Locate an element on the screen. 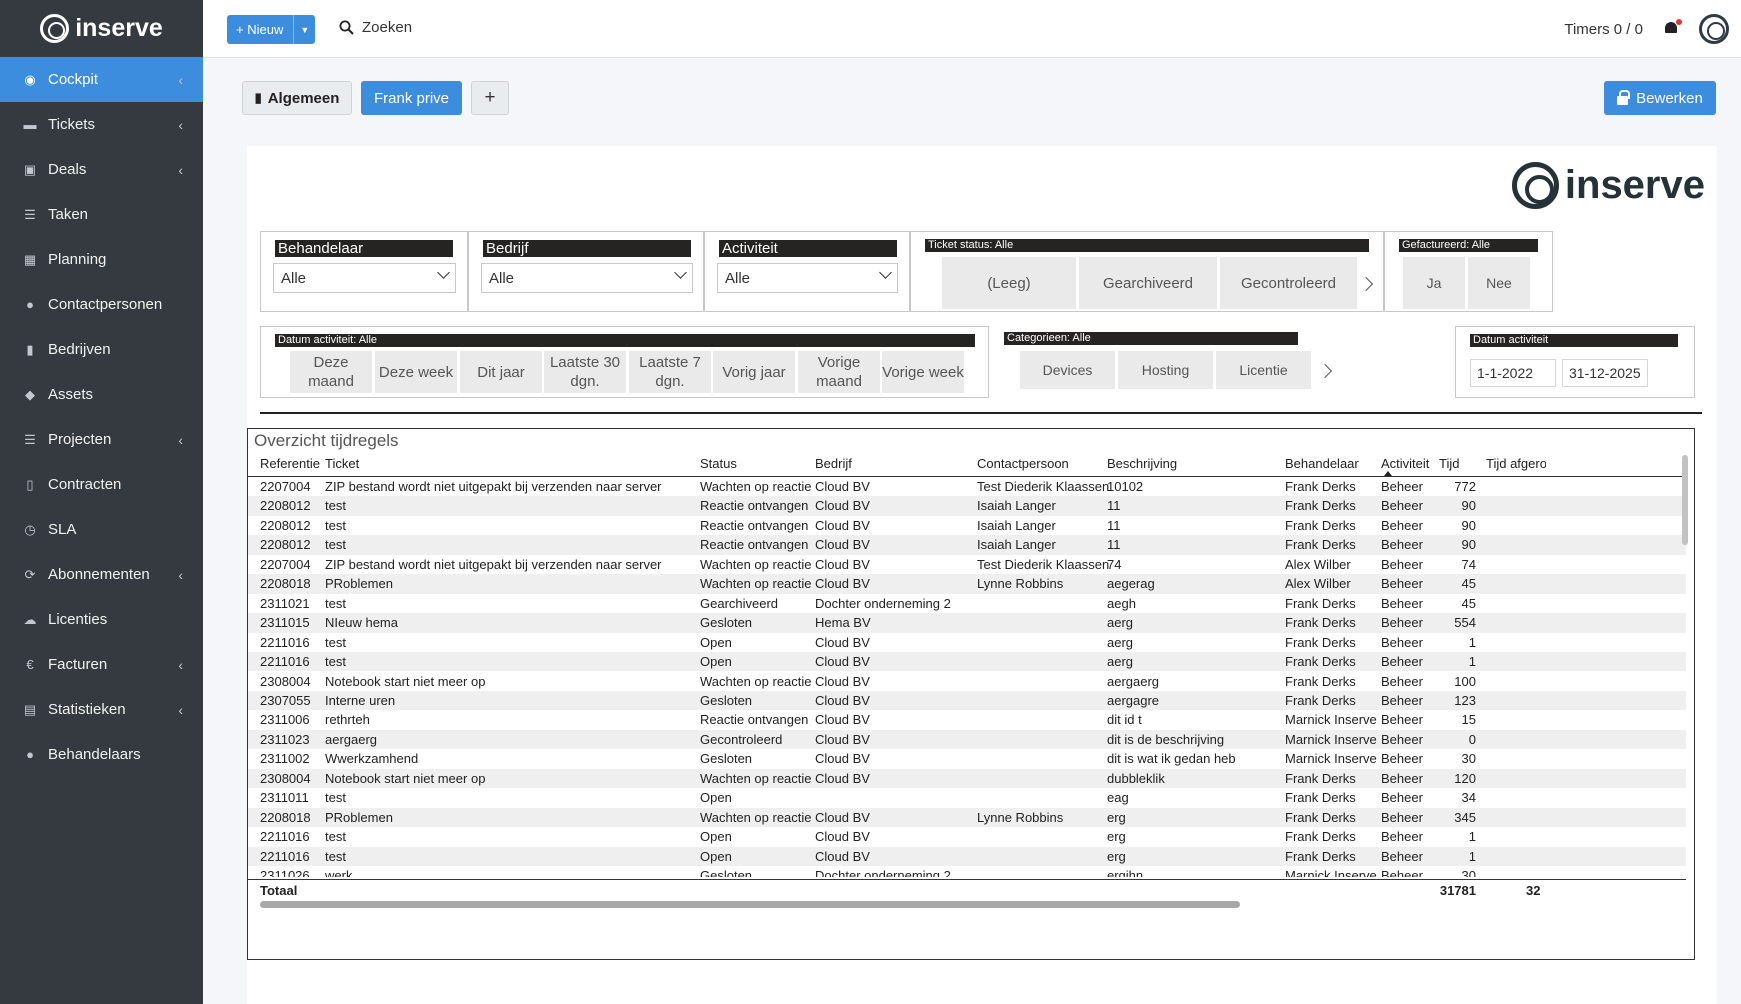 The image size is (1741, 1004). categorie-devices: Devices is located at coordinates (1067, 370).